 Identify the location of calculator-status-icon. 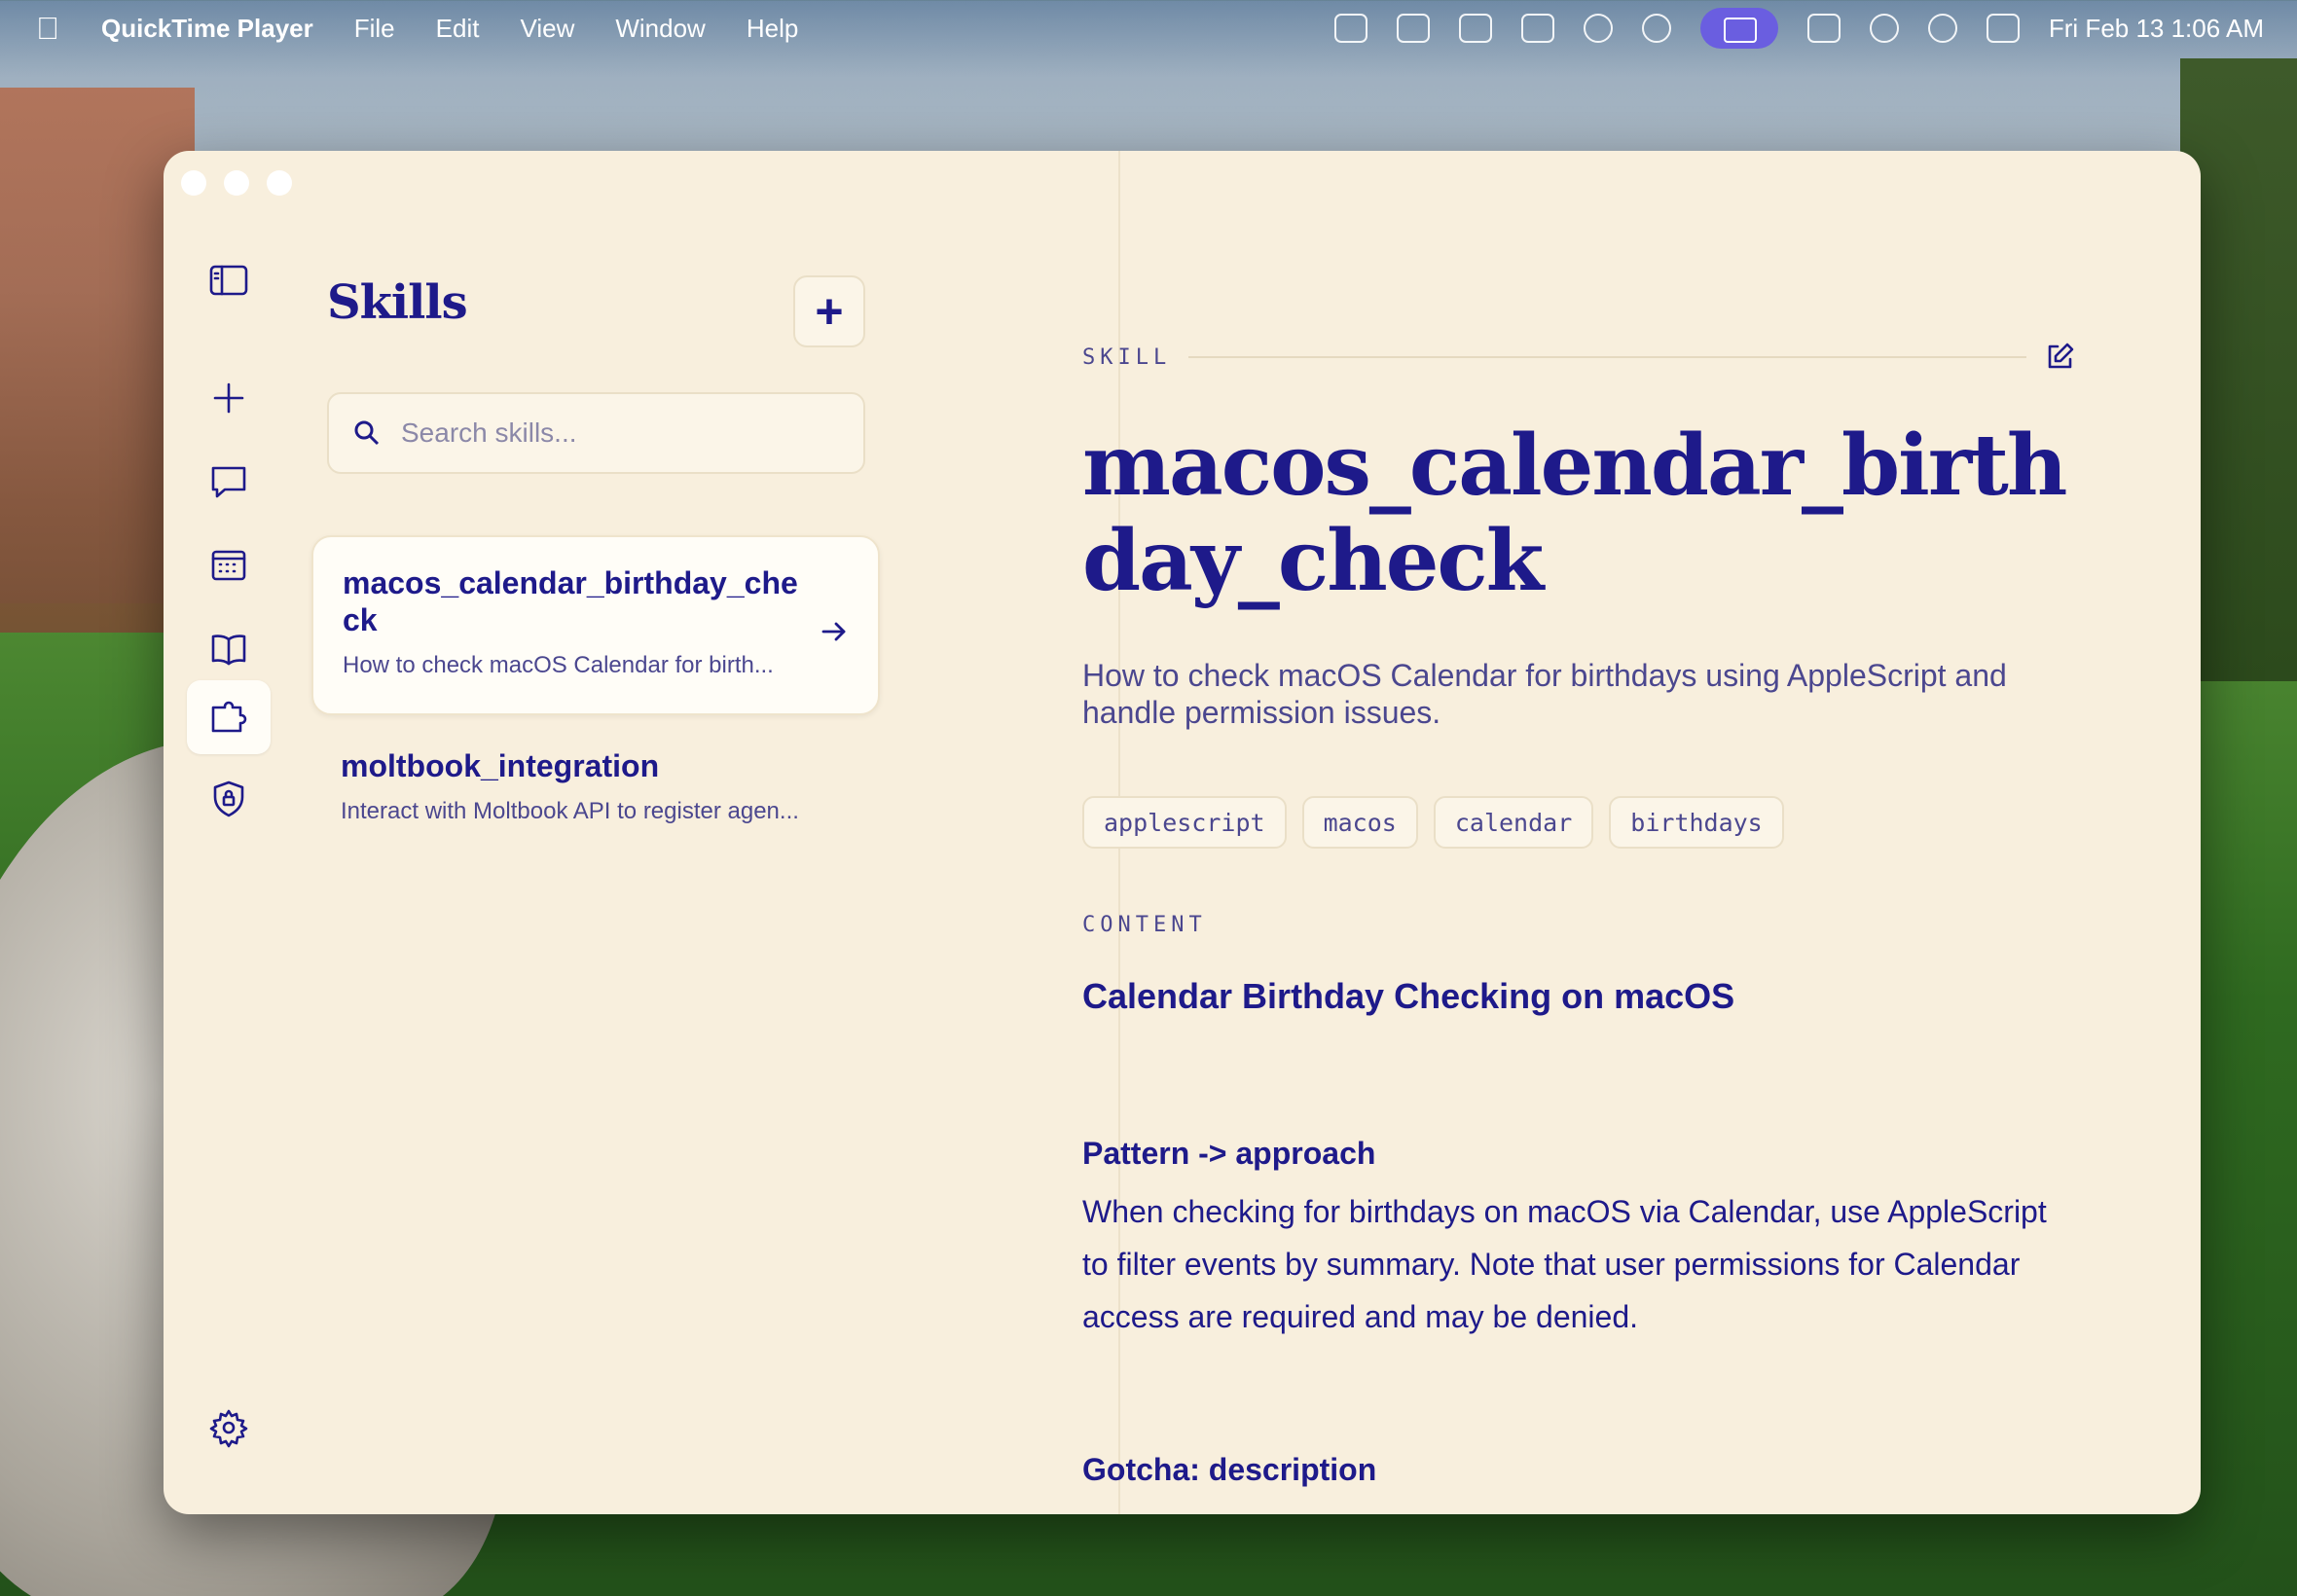
(1413, 28).